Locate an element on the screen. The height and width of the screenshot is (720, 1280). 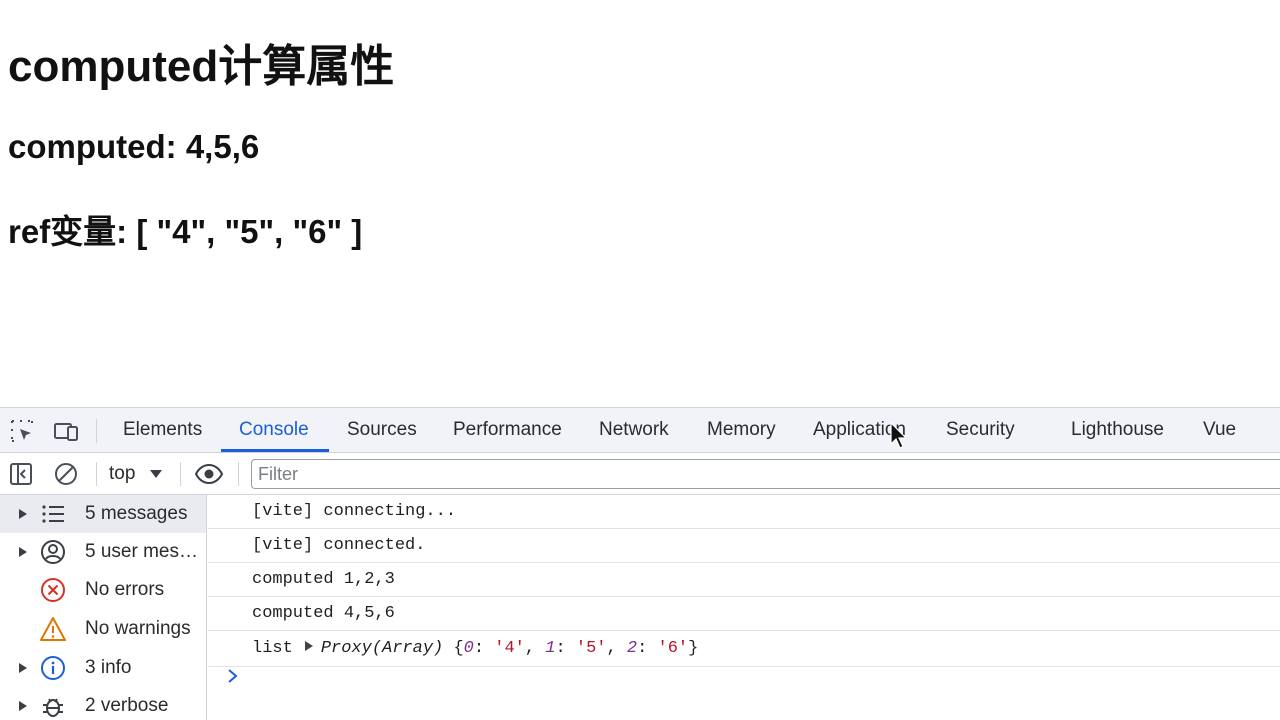
sidebar-toggle-icon is located at coordinates (21, 474).